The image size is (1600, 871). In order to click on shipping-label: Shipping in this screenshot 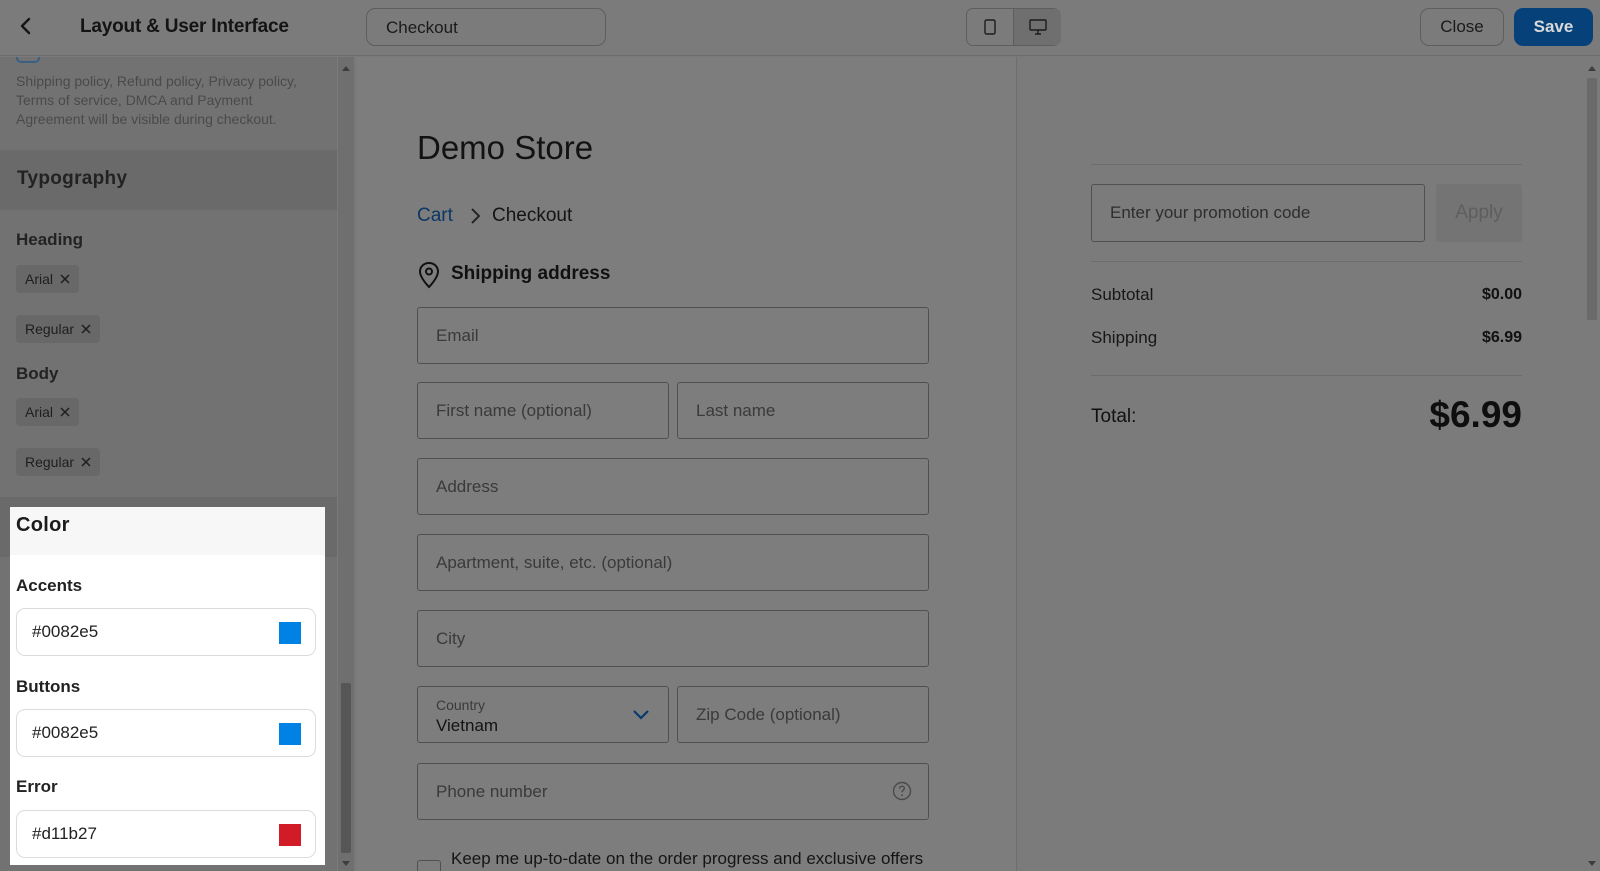, I will do `click(1124, 337)`.